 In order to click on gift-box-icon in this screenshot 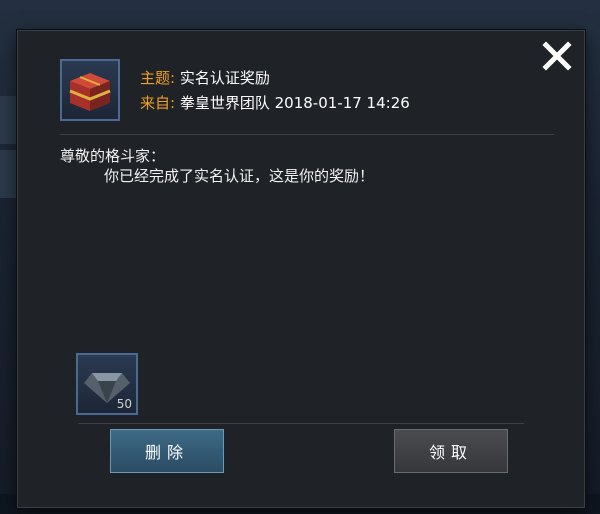, I will do `click(90, 92)`.